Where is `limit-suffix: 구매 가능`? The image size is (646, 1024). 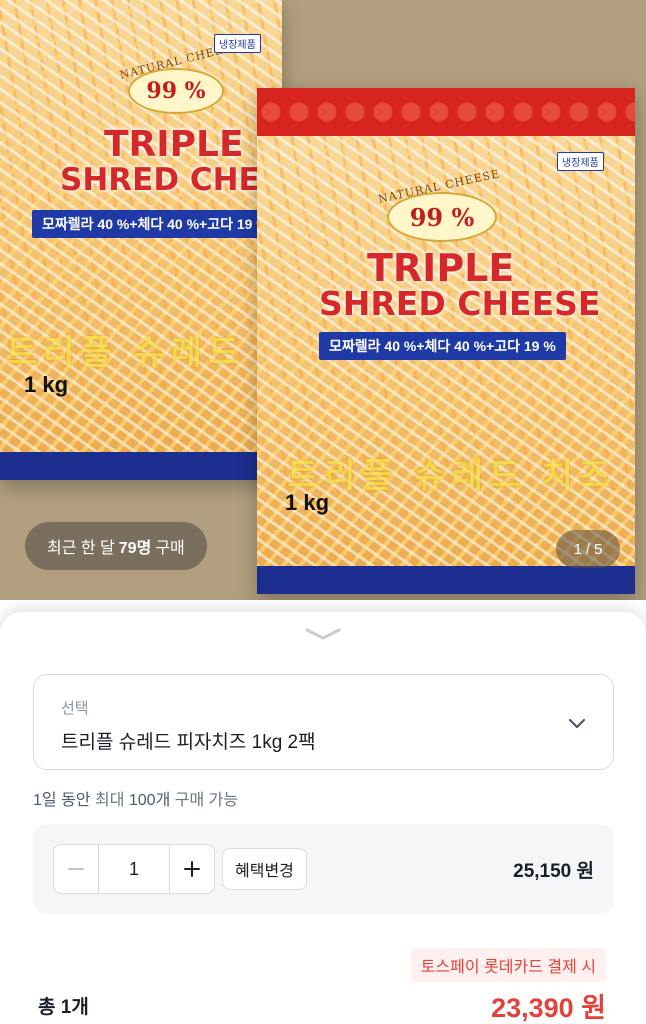 limit-suffix: 구매 가능 is located at coordinates (206, 800).